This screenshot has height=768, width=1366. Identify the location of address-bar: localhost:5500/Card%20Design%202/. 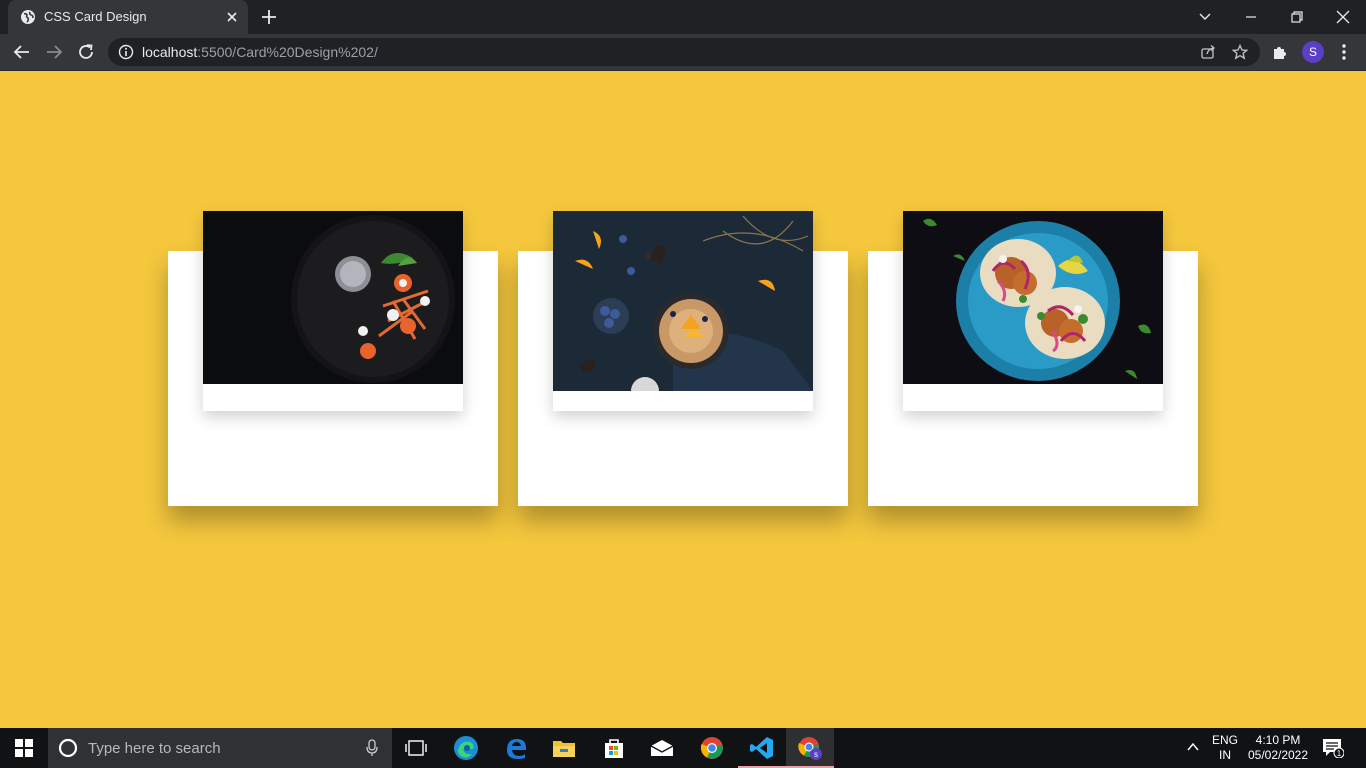
(684, 52).